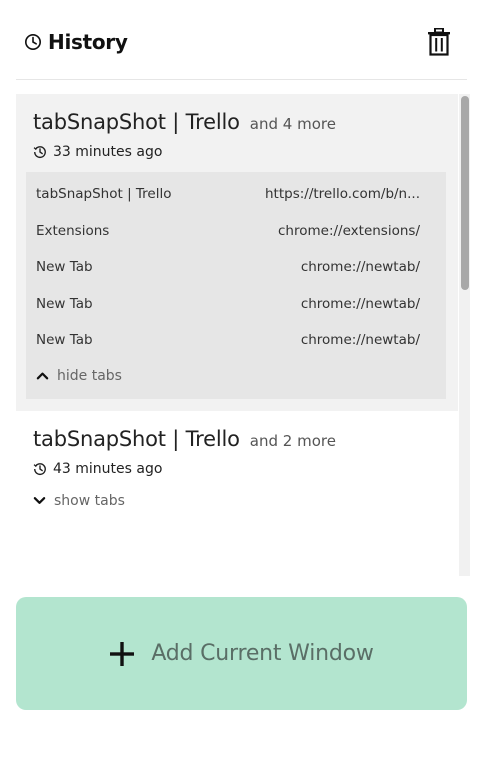  What do you see at coordinates (240, 501) in the screenshot?
I see `show-tabs-toggle: show tabs` at bounding box center [240, 501].